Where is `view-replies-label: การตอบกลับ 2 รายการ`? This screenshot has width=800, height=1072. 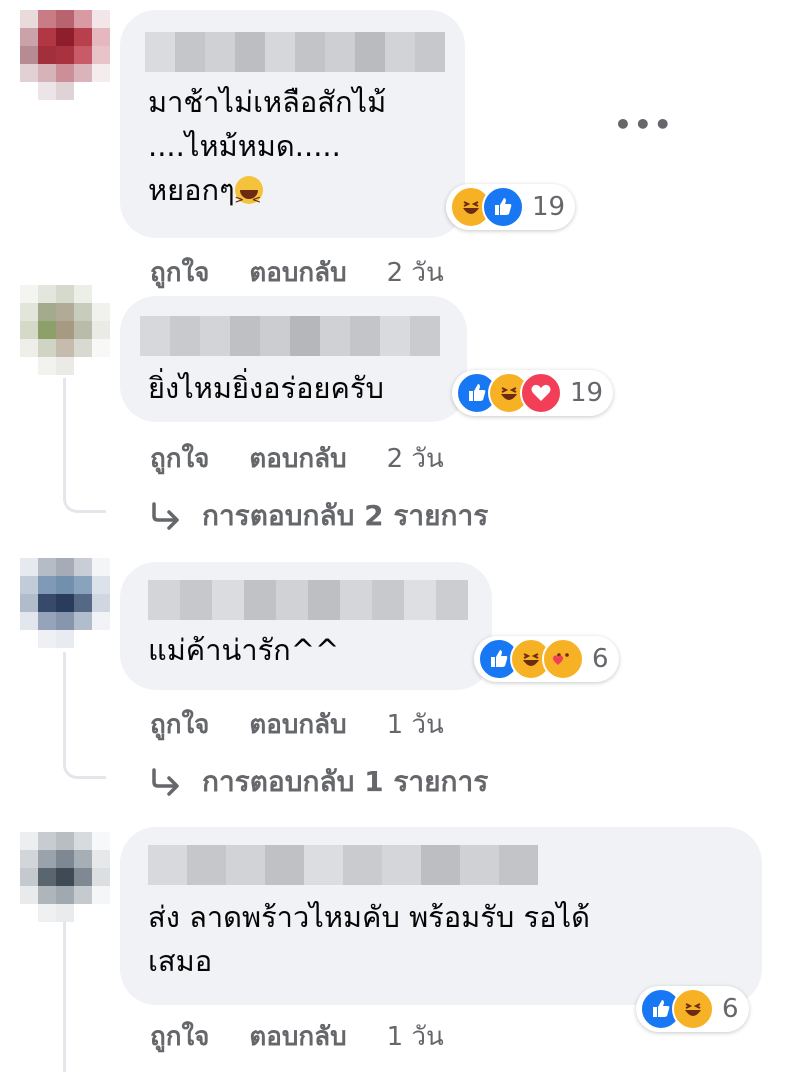 view-replies-label: การตอบกลับ 2 รายการ is located at coordinates (345, 516).